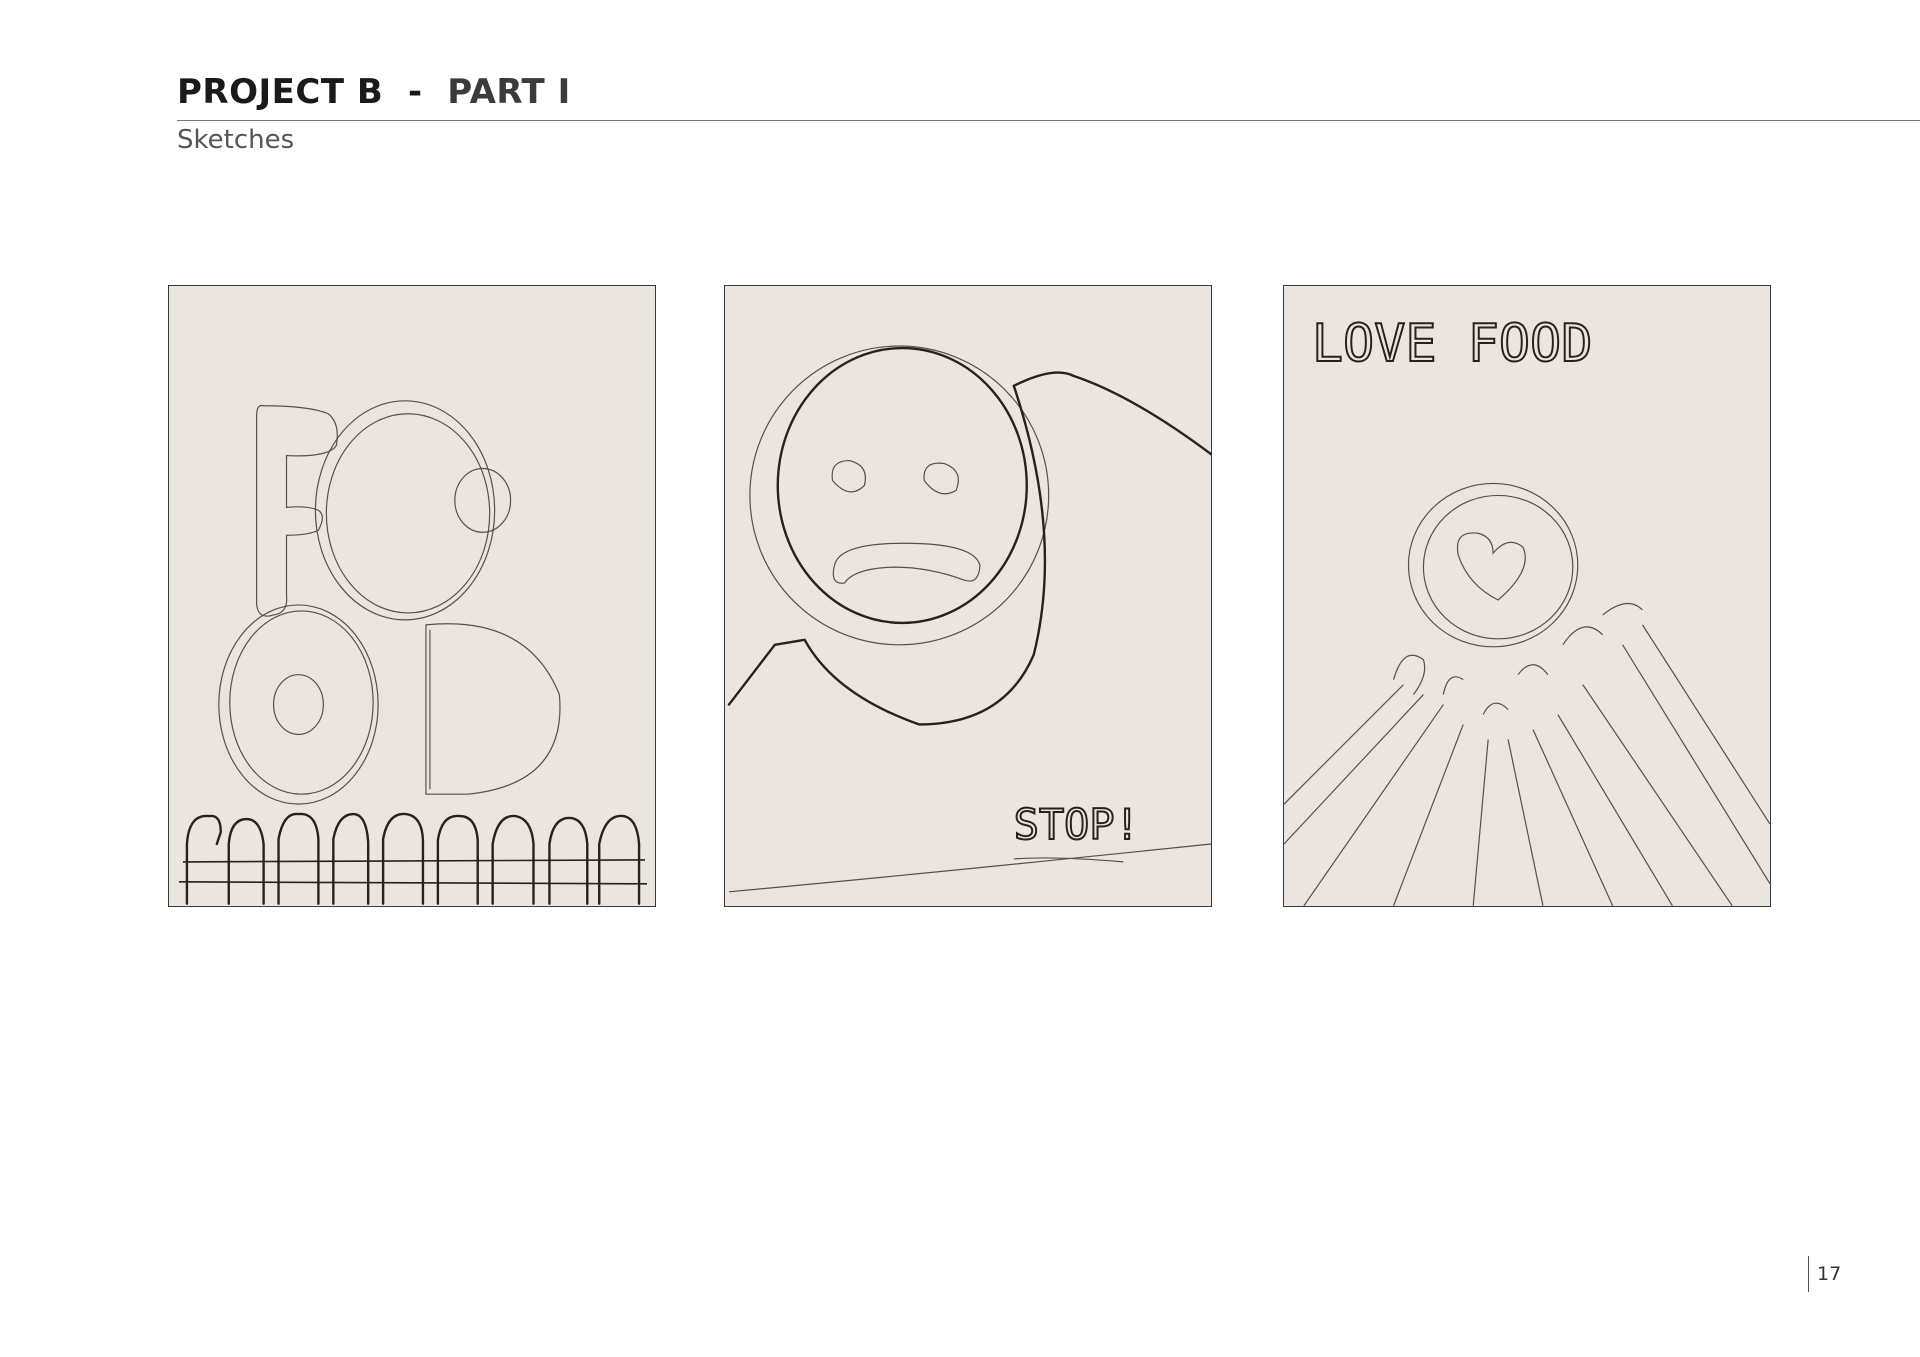 The width and height of the screenshot is (1920, 1357). Describe the element at coordinates (509, 92) in the screenshot. I see `title-part: PART I` at that location.